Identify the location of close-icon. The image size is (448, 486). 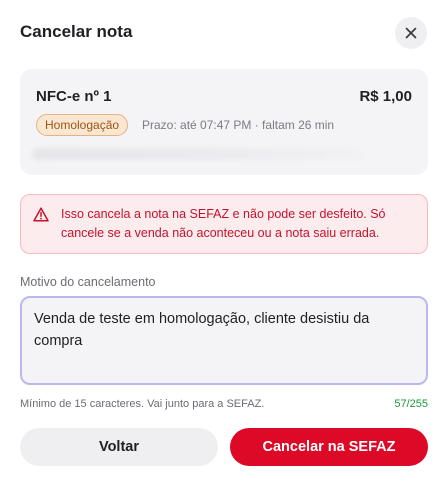
(411, 33).